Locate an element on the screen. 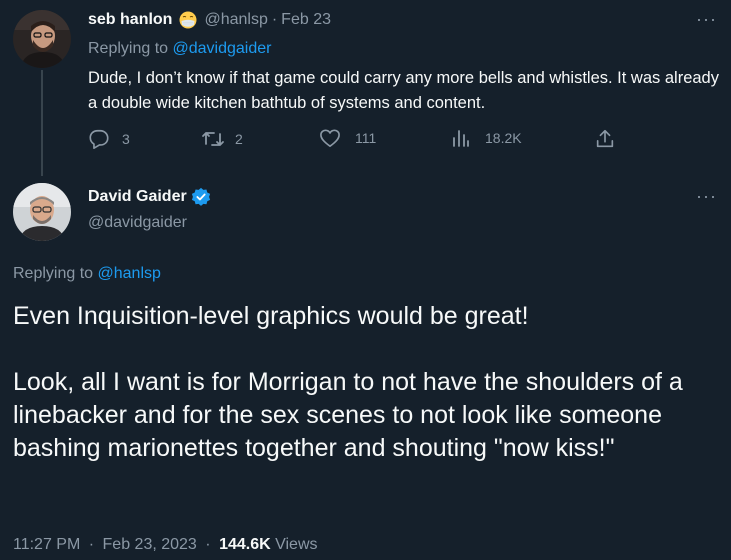 The height and width of the screenshot is (560, 731). main-author-avatar is located at coordinates (42, 212).